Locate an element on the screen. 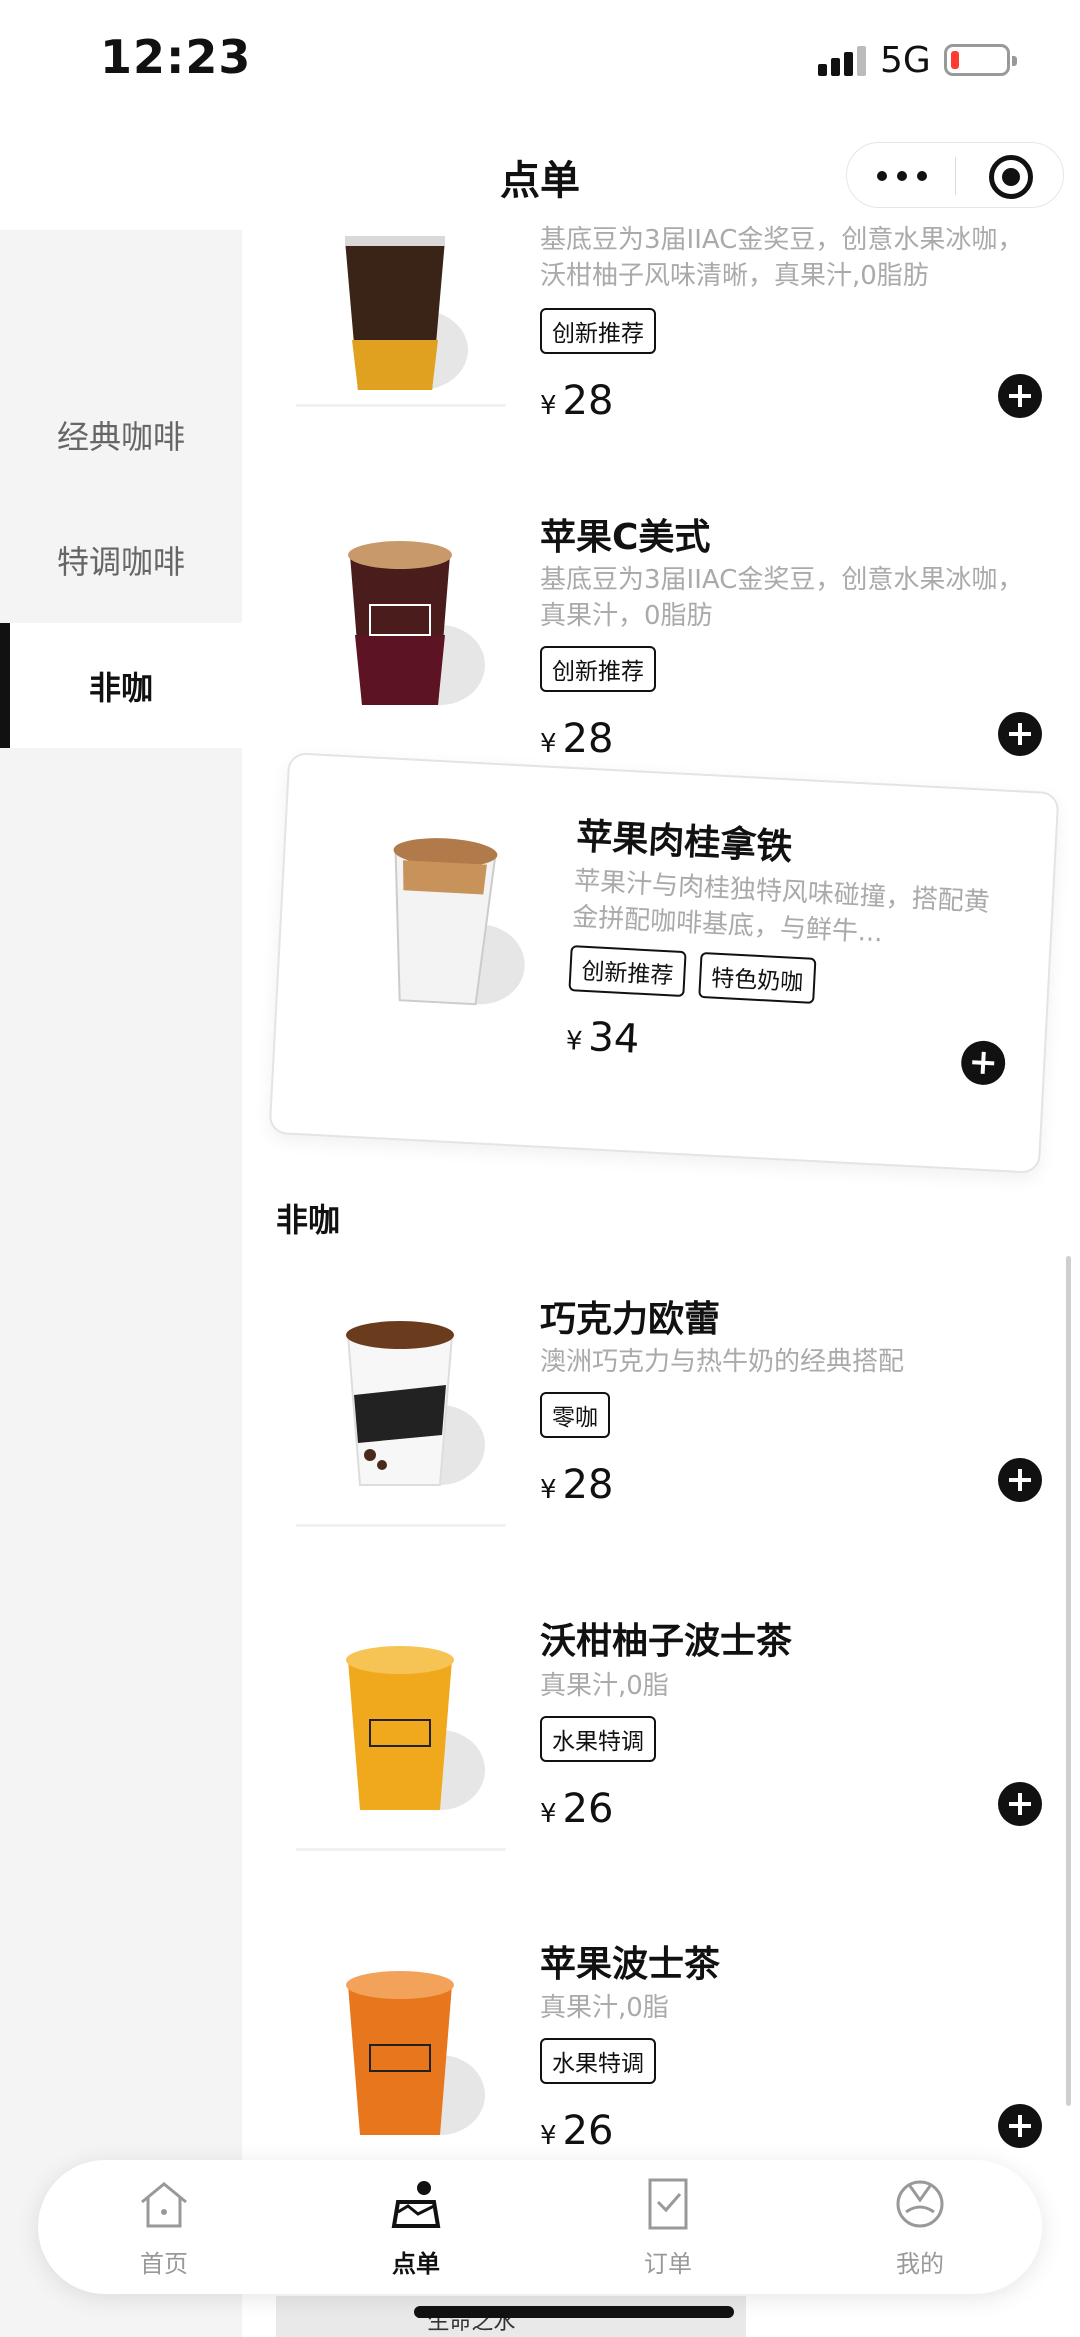 The height and width of the screenshot is (2337, 1080). product-name: 苹果肉桂拿铁 is located at coordinates (684, 842).